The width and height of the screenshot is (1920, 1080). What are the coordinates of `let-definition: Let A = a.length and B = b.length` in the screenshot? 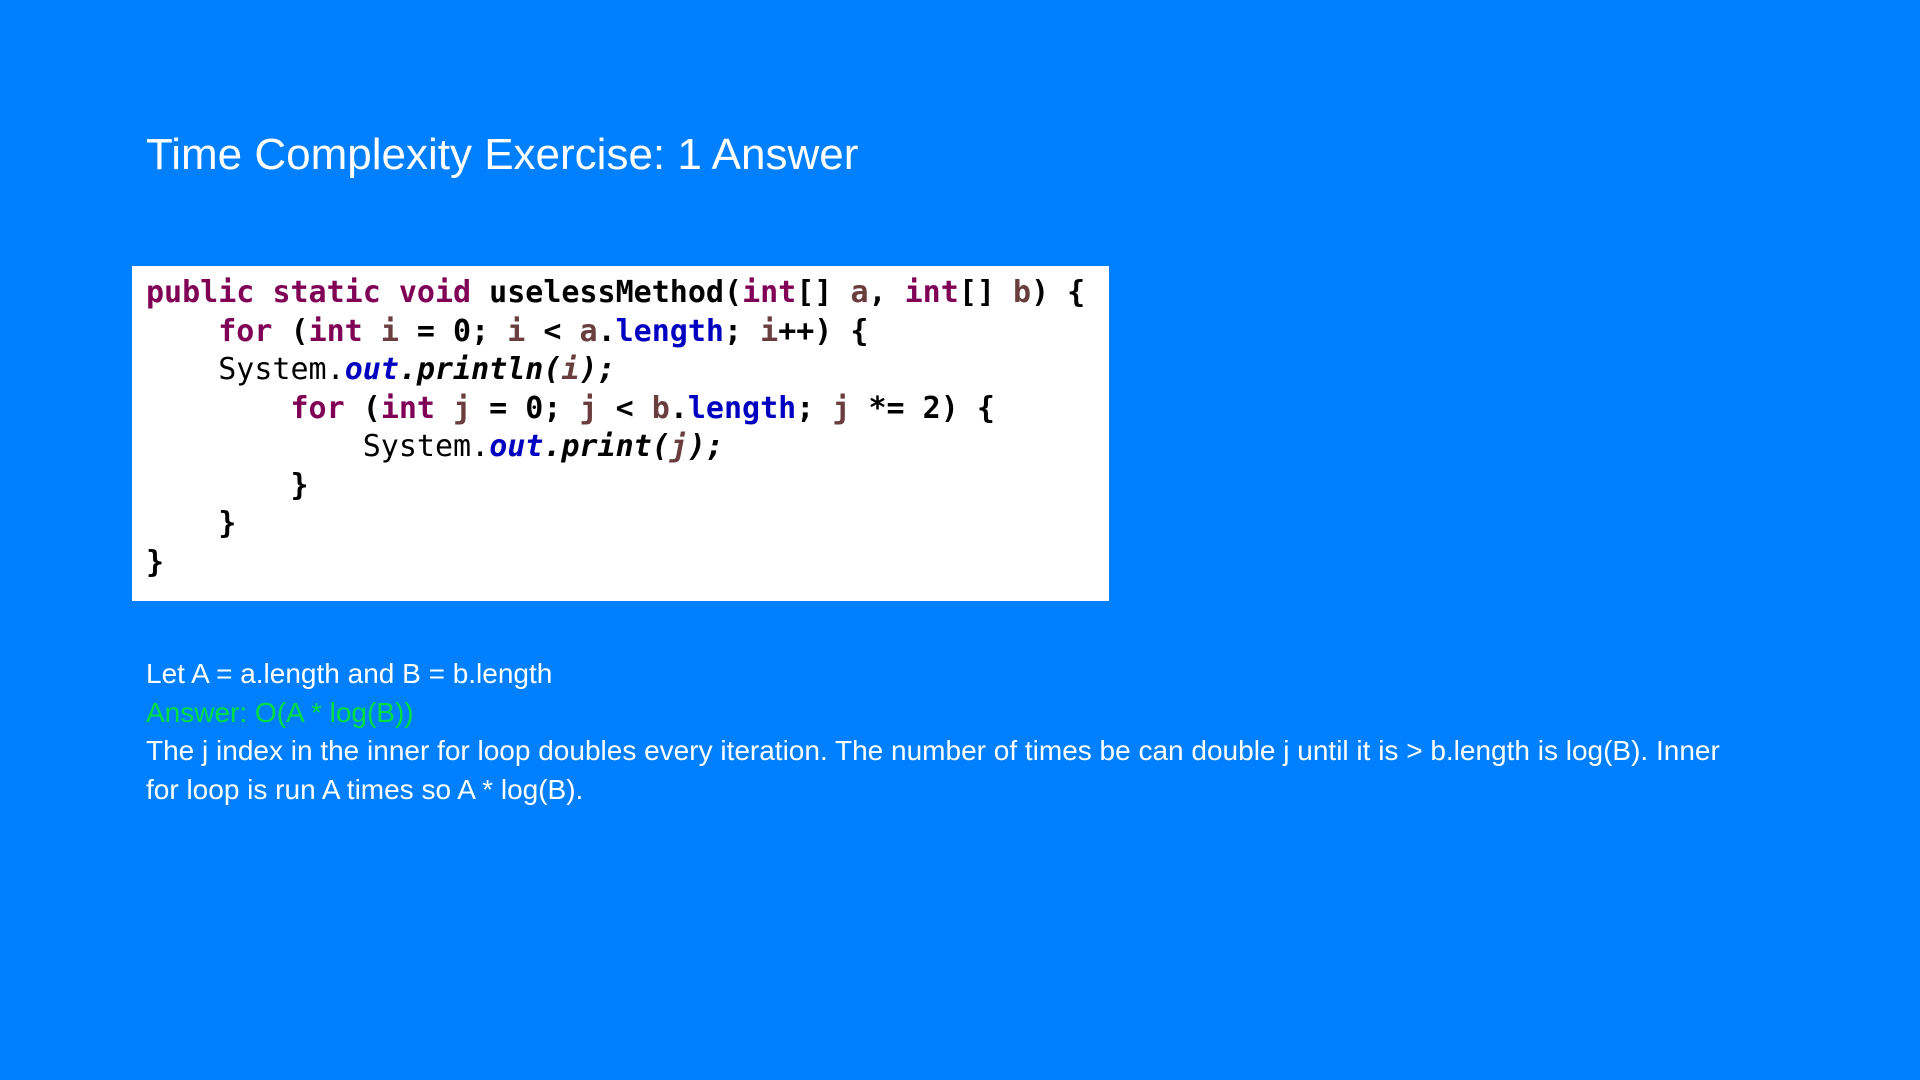 It's located at (349, 673).